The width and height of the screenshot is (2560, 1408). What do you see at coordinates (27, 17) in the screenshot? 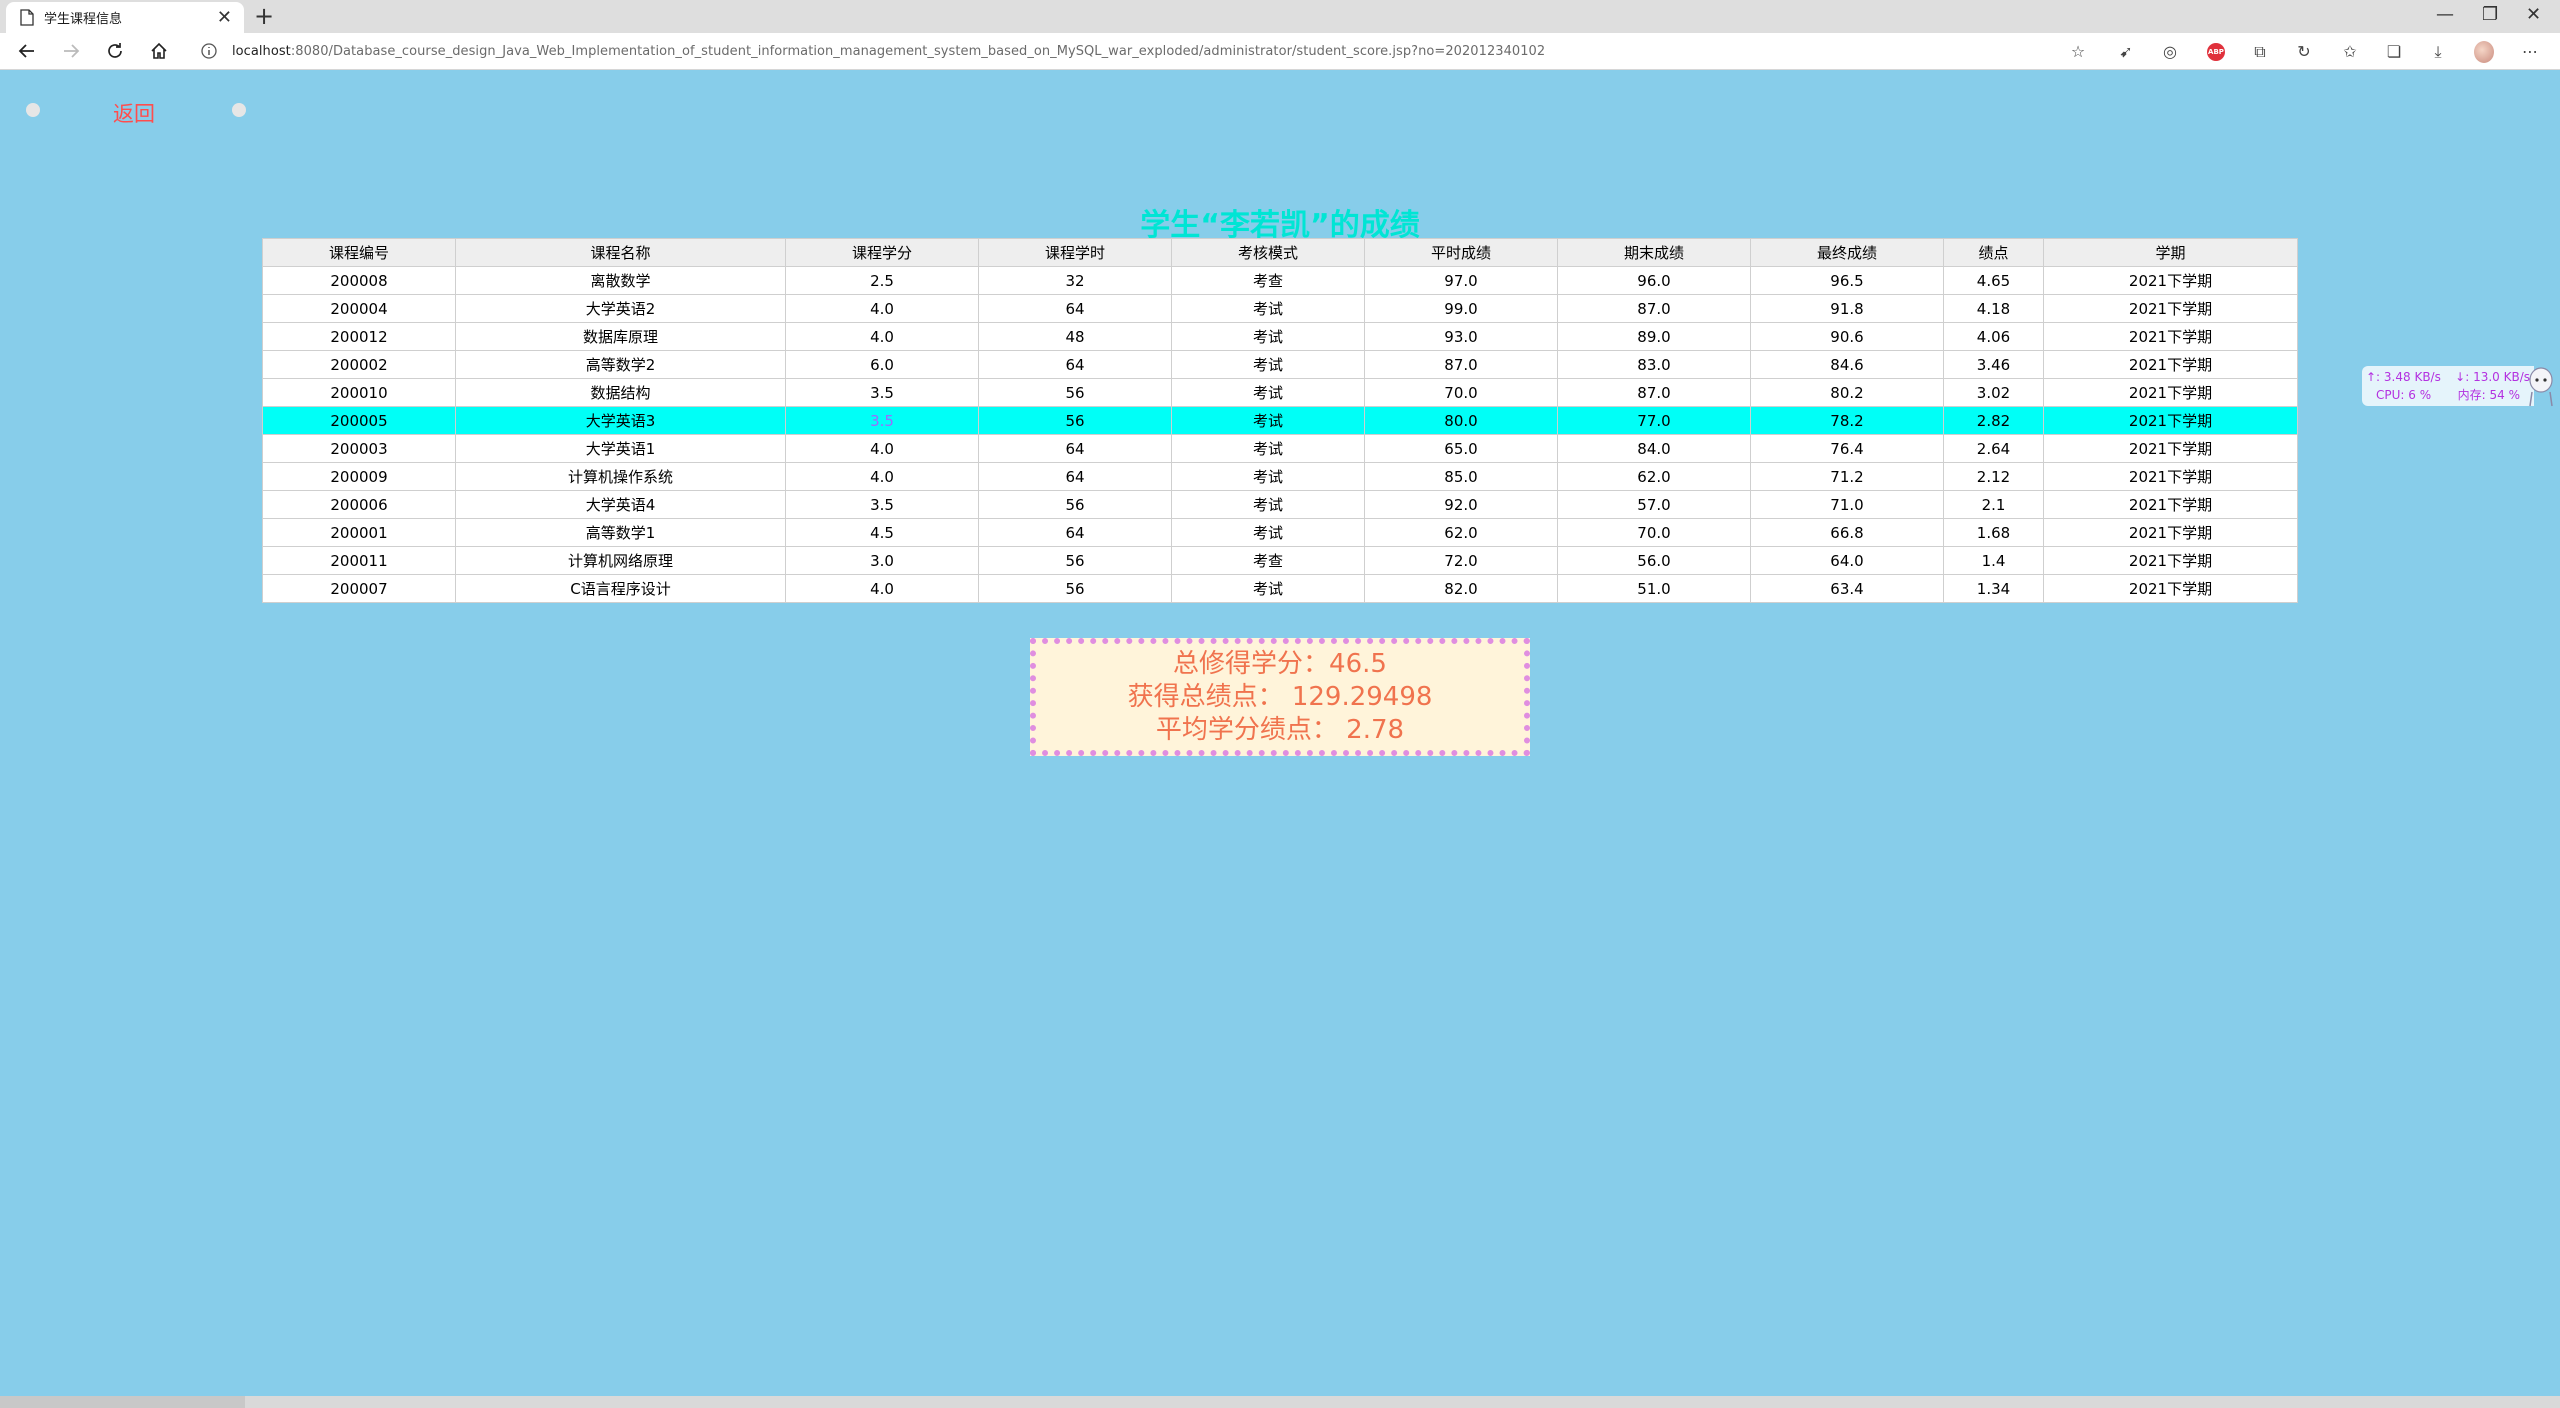
I see `document-icon` at bounding box center [27, 17].